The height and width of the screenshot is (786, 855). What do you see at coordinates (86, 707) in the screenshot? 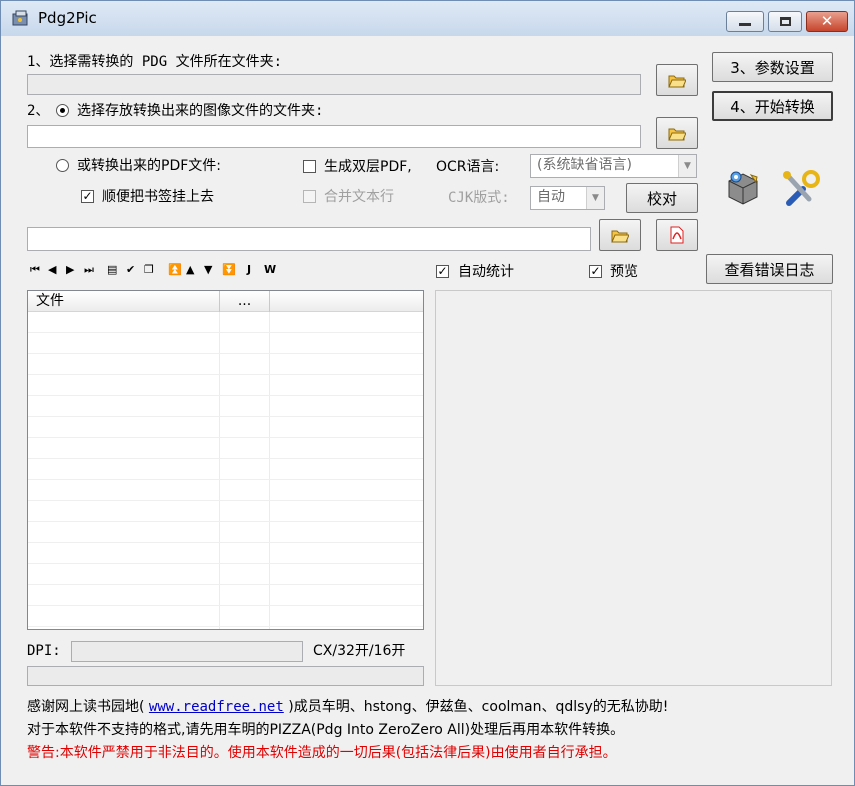
I see `thanks-prefix: 感谢网上读书园地(` at bounding box center [86, 707].